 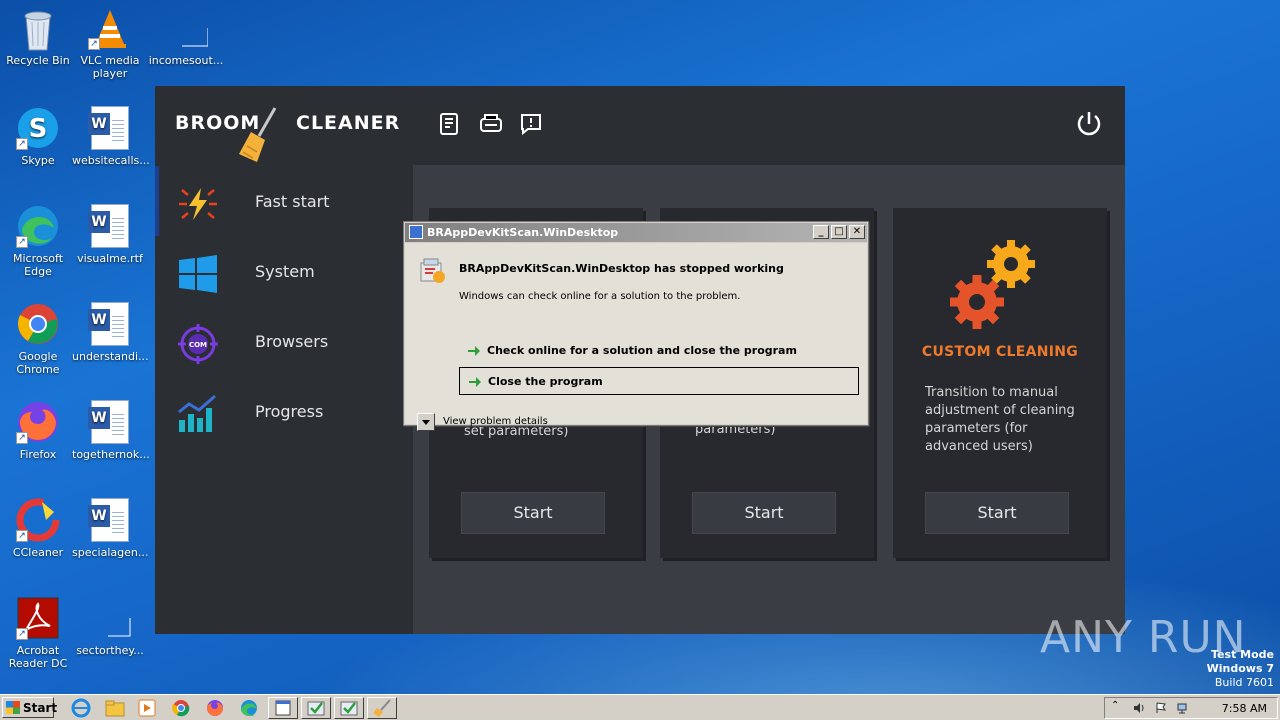 I want to click on app-window-icon, so click(x=416, y=232).